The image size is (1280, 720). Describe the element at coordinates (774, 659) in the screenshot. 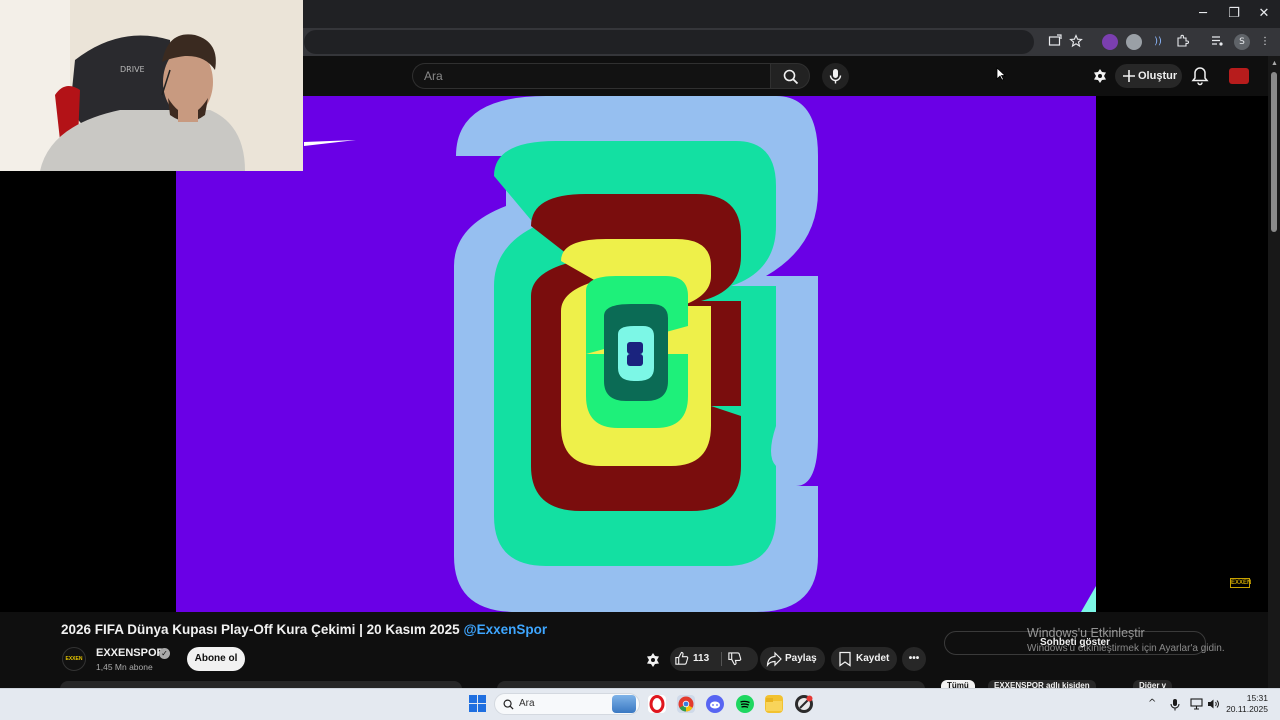

I see `share-icon` at that location.